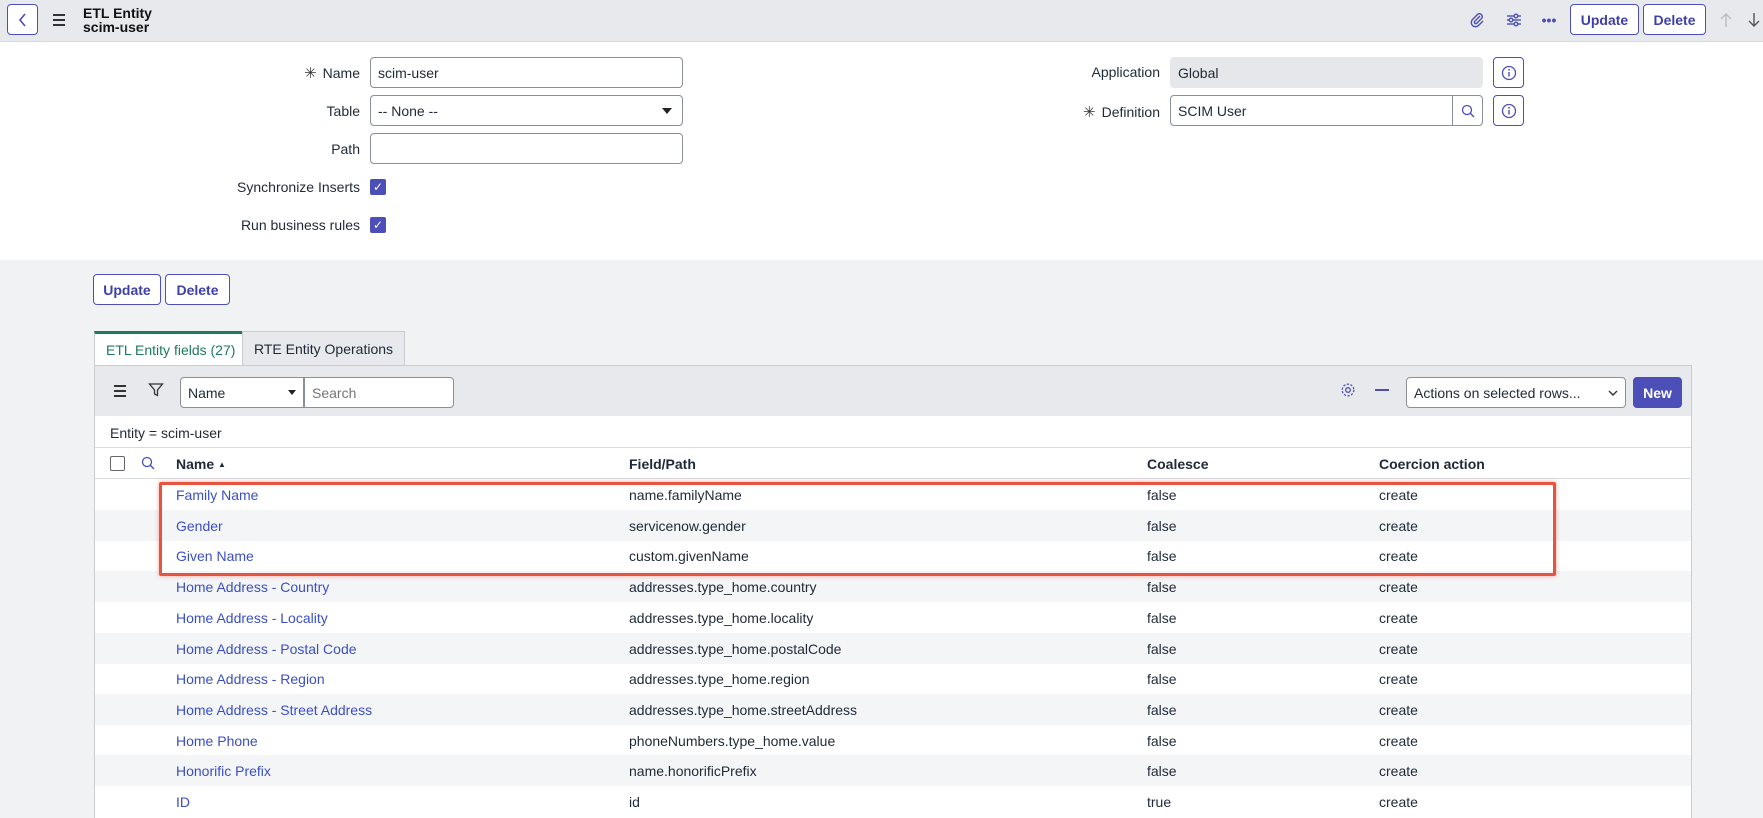 Image resolution: width=1763 pixels, height=818 pixels. What do you see at coordinates (223, 771) in the screenshot?
I see `row-name-link: Honorific Prefix` at bounding box center [223, 771].